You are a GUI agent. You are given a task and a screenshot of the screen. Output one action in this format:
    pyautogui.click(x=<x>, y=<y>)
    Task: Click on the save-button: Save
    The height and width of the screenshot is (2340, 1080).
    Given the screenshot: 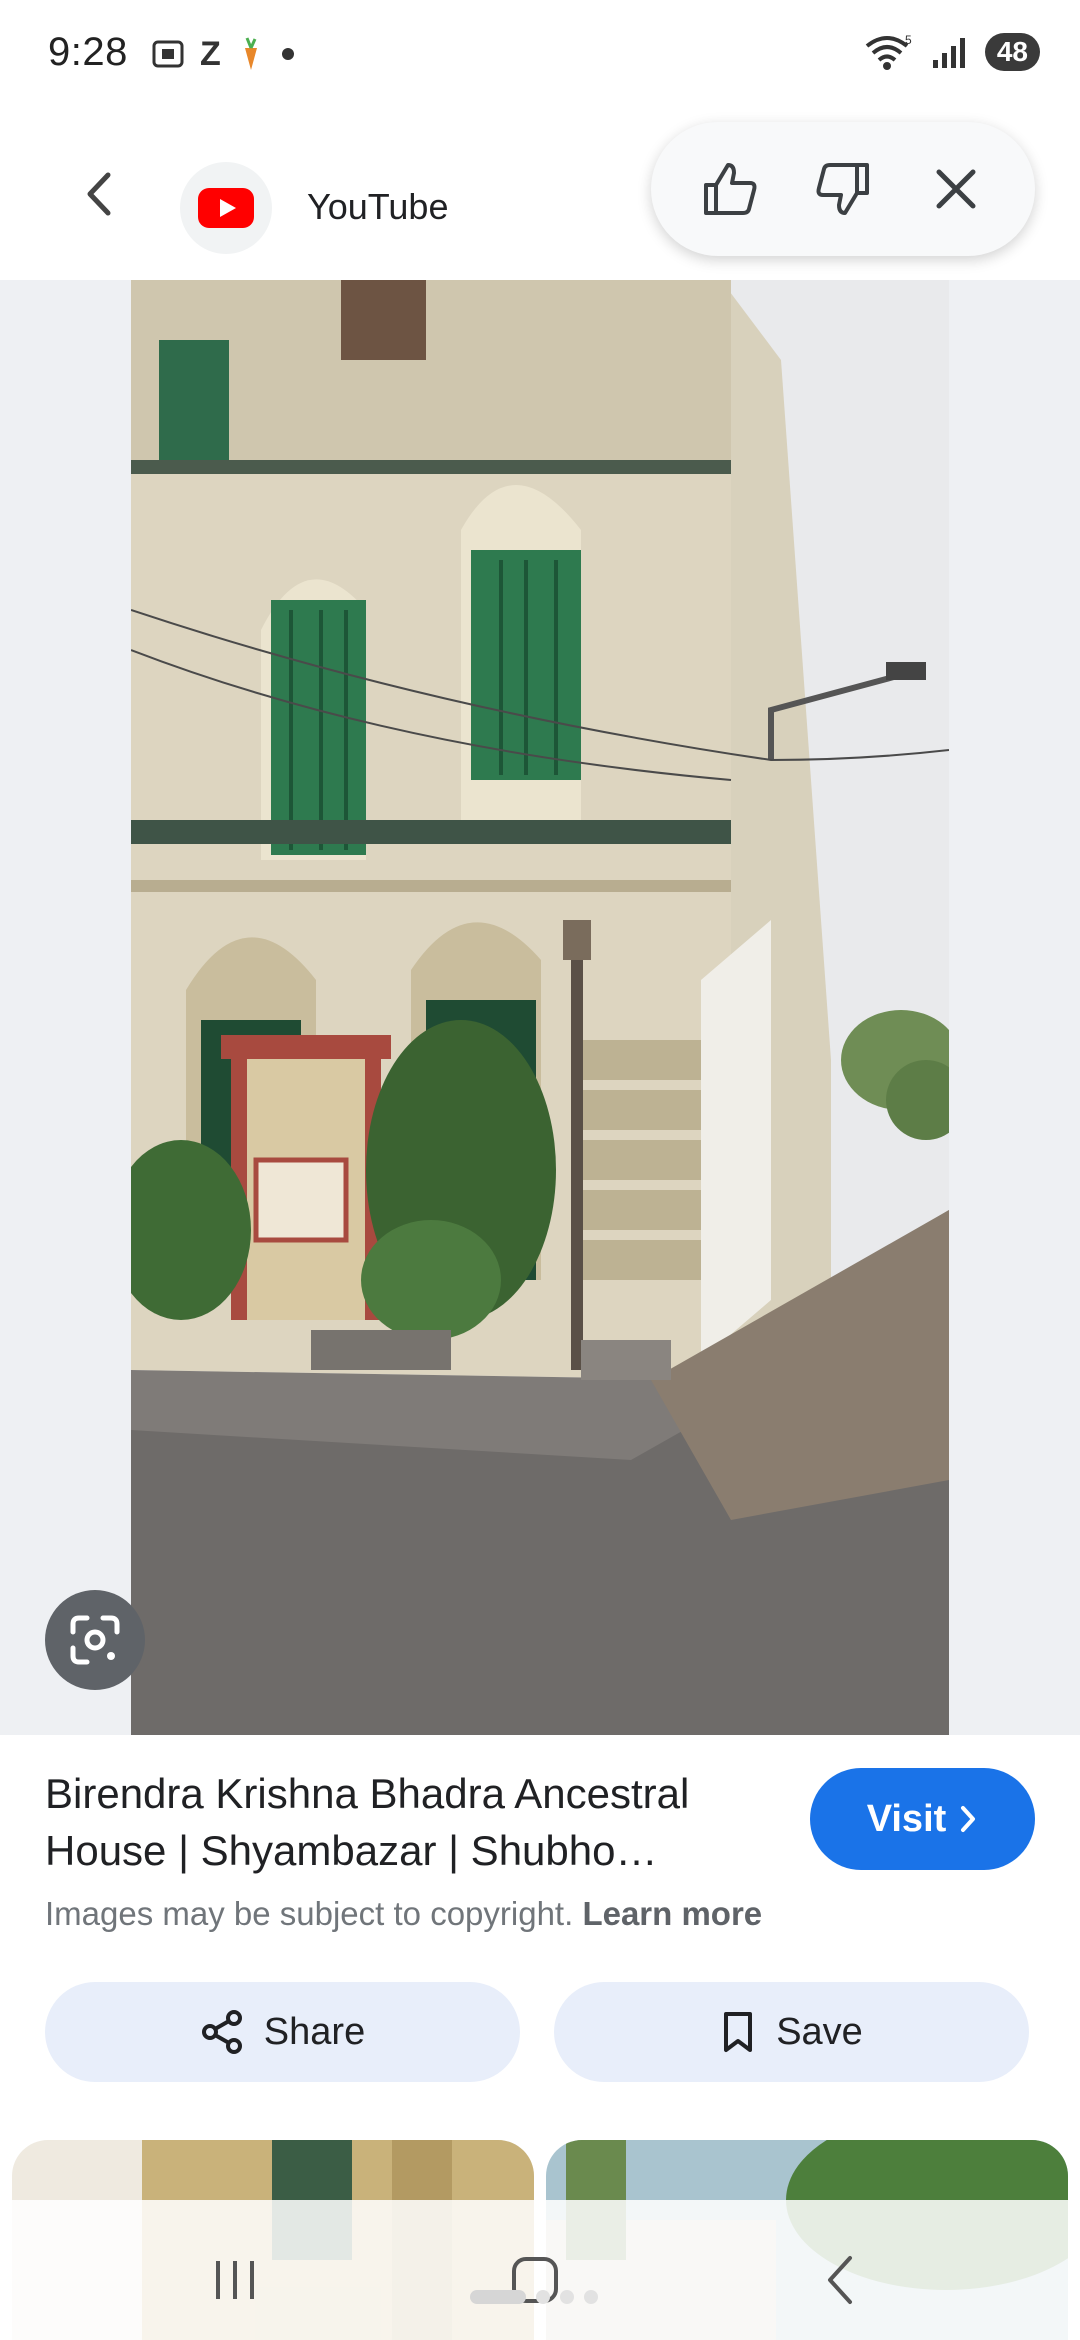 What is the action you would take?
    pyautogui.click(x=791, y=2032)
    